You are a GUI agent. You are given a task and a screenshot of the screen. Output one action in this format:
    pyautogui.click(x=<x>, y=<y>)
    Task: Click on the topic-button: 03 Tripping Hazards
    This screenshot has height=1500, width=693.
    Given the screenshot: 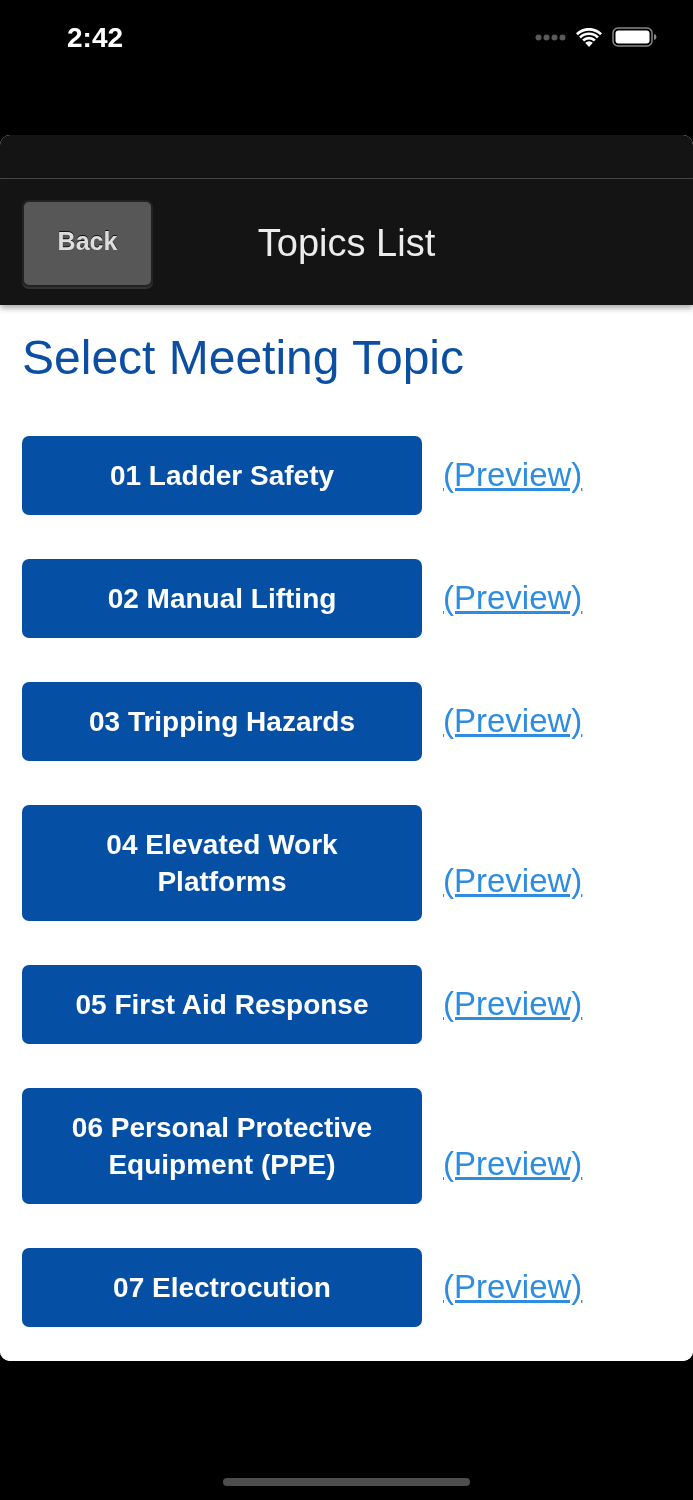 What is the action you would take?
    pyautogui.click(x=222, y=721)
    